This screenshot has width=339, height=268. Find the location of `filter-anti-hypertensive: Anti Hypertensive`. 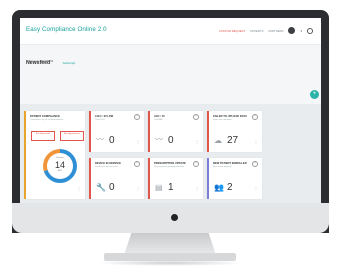

filter-anti-hypertensive: Anti Hypertensive is located at coordinates (72, 136).